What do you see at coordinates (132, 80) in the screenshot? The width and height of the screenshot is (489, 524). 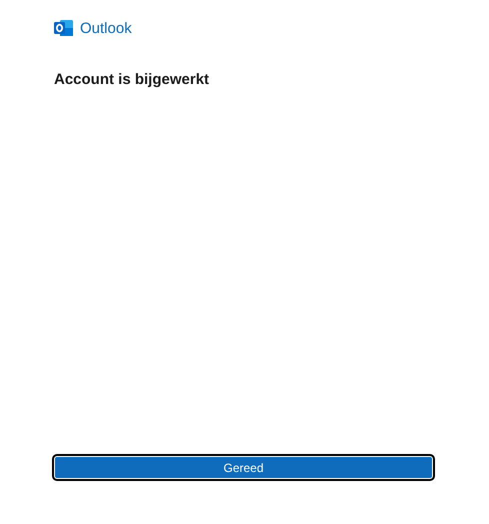 I see `page-heading: Account is bijgewerkt` at bounding box center [132, 80].